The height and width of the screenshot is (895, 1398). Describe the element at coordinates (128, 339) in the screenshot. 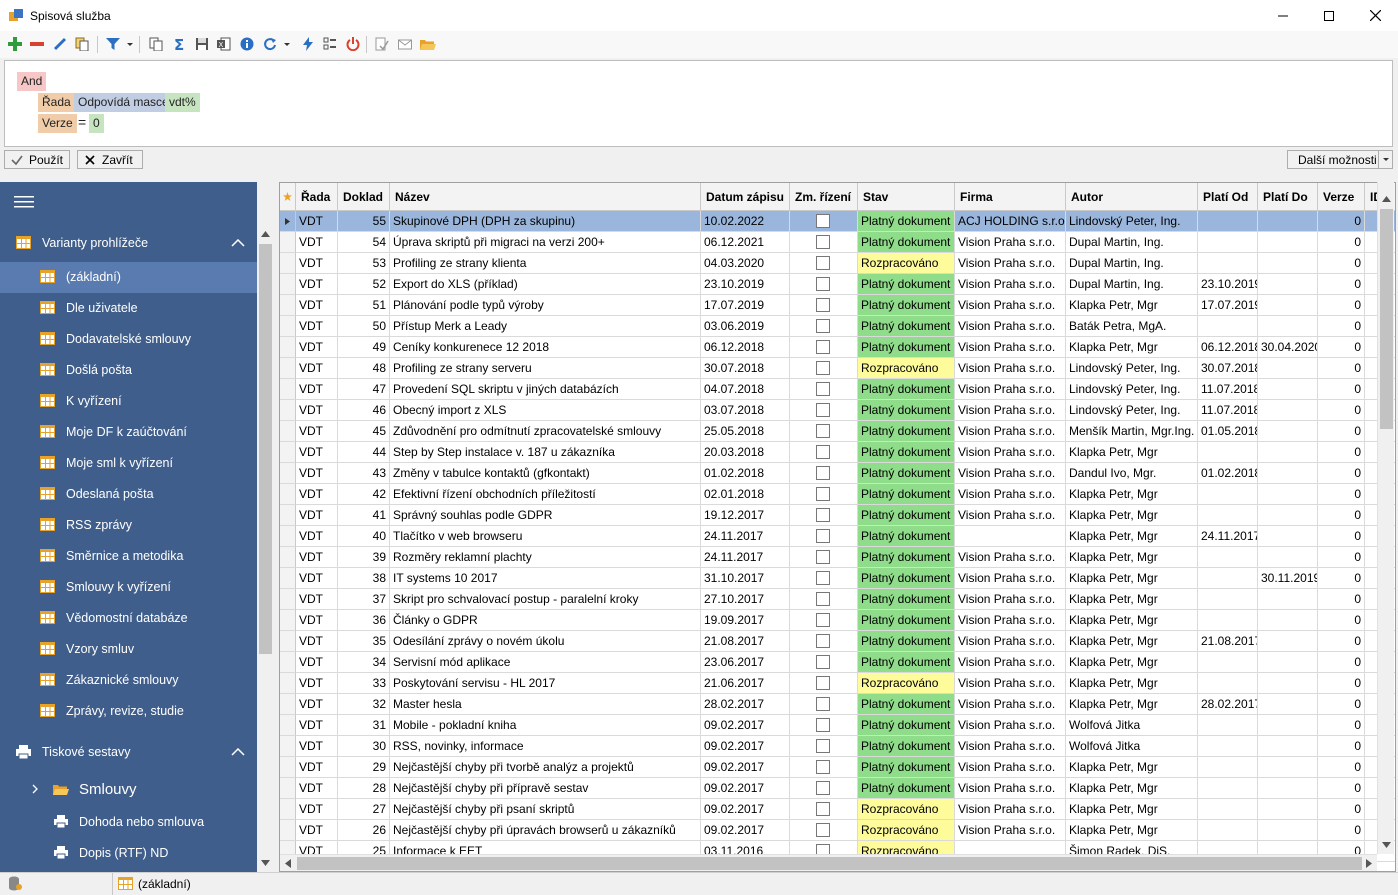

I see `sidebar-item: Dodavatelské smlouvy` at that location.